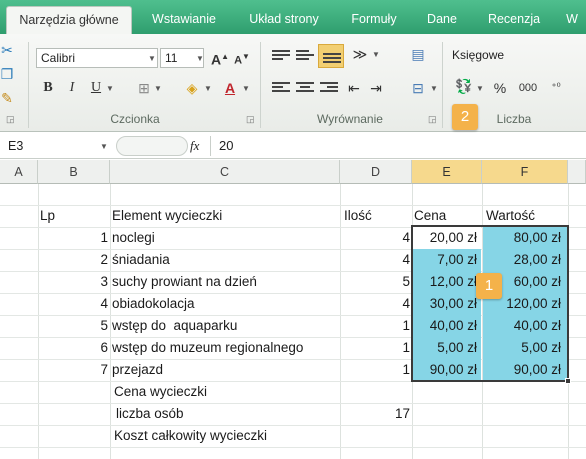 The width and height of the screenshot is (586, 459). Describe the element at coordinates (7, 51) in the screenshot. I see `cut-icon: ✂` at that location.